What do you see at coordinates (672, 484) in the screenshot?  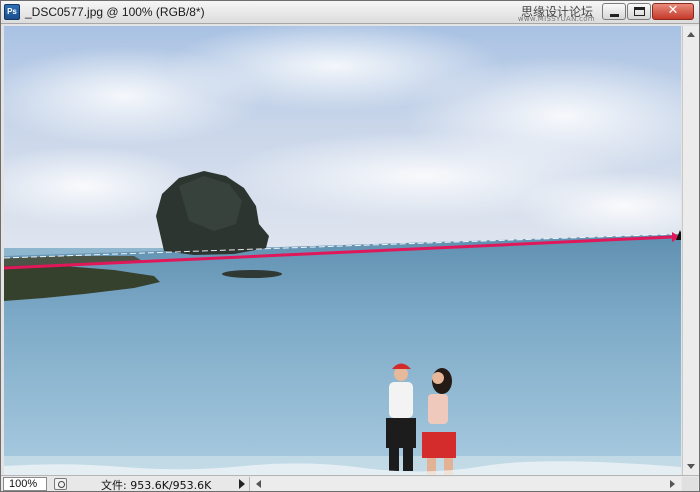 I see `scroll-right-icon` at bounding box center [672, 484].